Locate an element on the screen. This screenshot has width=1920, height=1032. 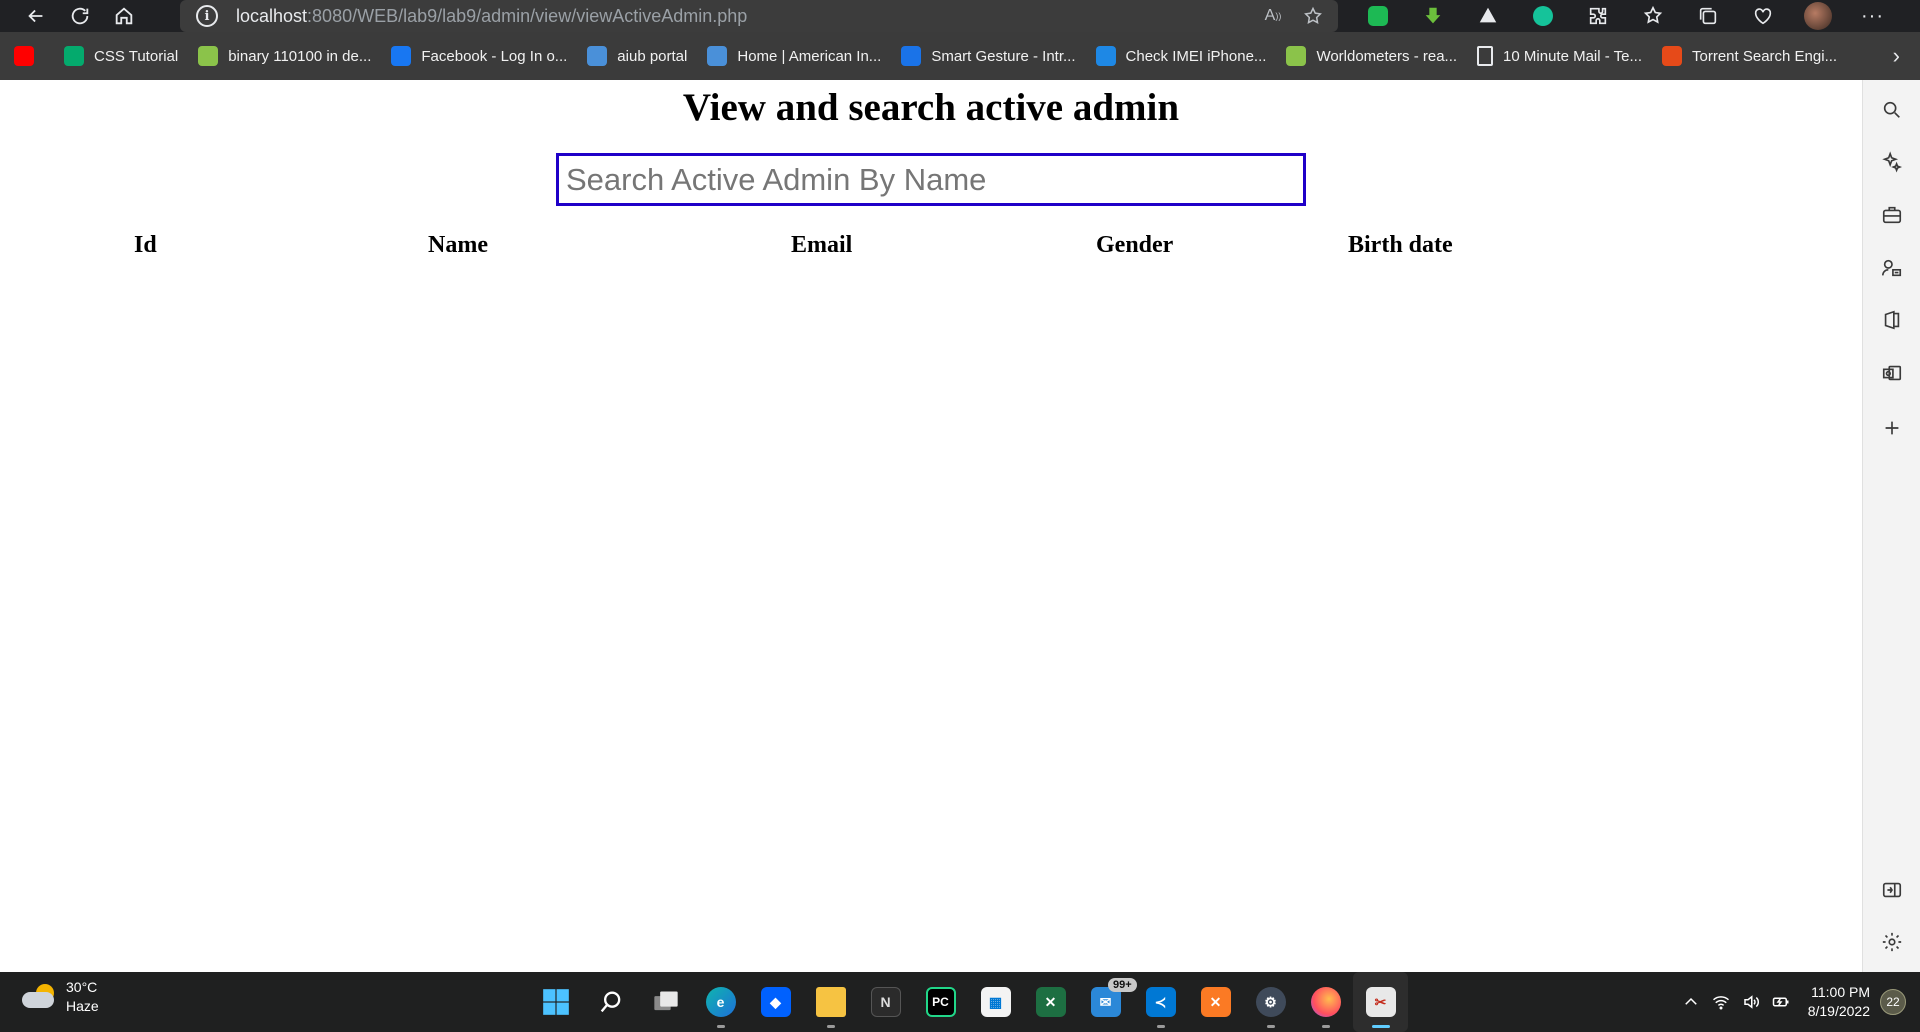
start-button is located at coordinates (555, 1002).